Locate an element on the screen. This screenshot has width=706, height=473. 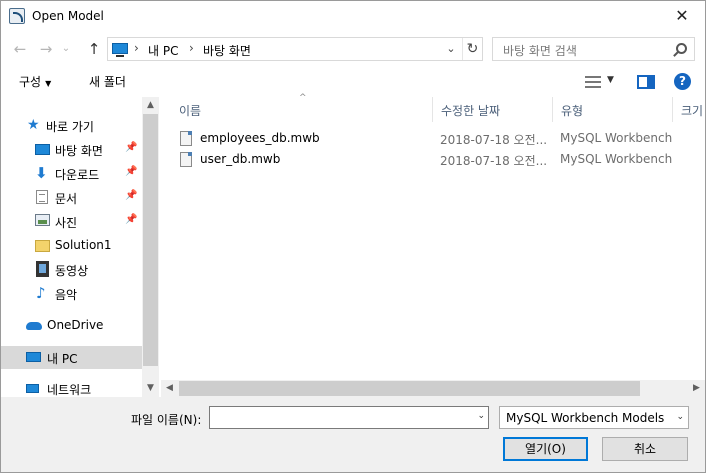
organize-button: 구성 ▼ is located at coordinates (35, 81).